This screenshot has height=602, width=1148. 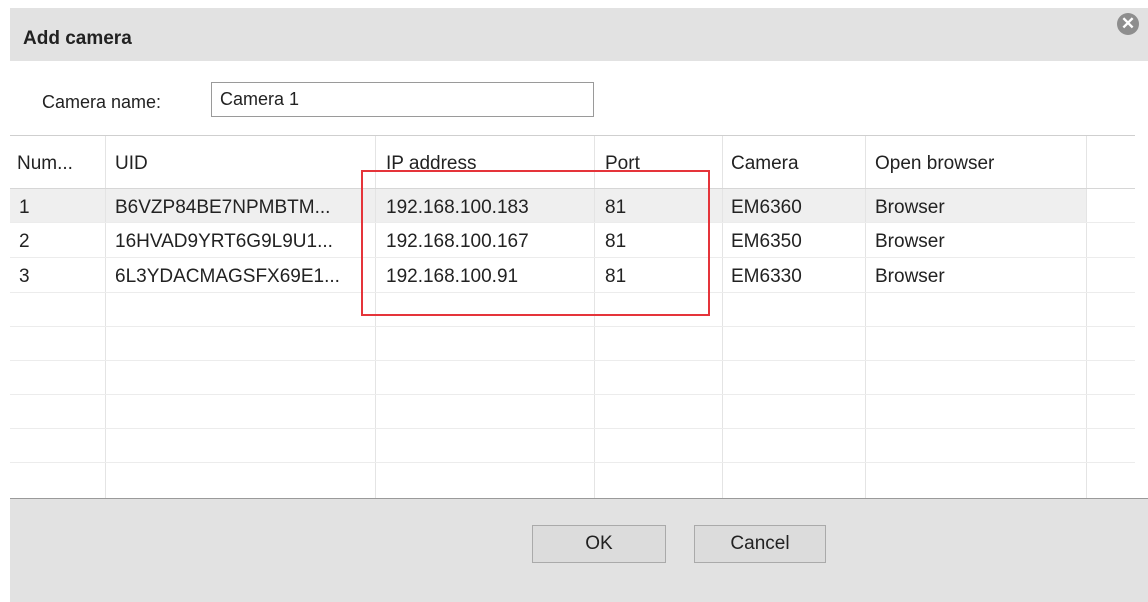 What do you see at coordinates (766, 241) in the screenshot?
I see `cell-camera: EM6350` at bounding box center [766, 241].